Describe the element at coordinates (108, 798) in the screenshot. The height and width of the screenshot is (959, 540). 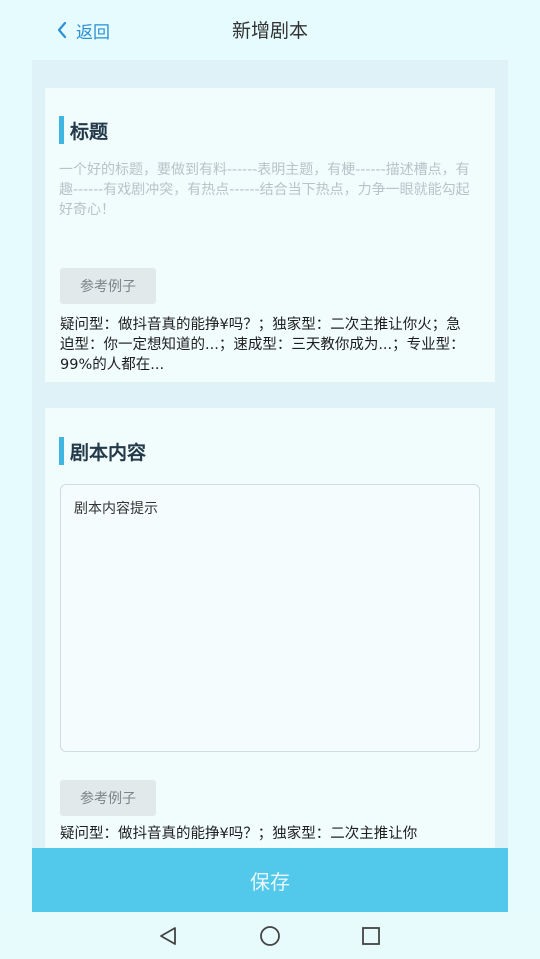
I see `content-example-button: 参考例子` at that location.